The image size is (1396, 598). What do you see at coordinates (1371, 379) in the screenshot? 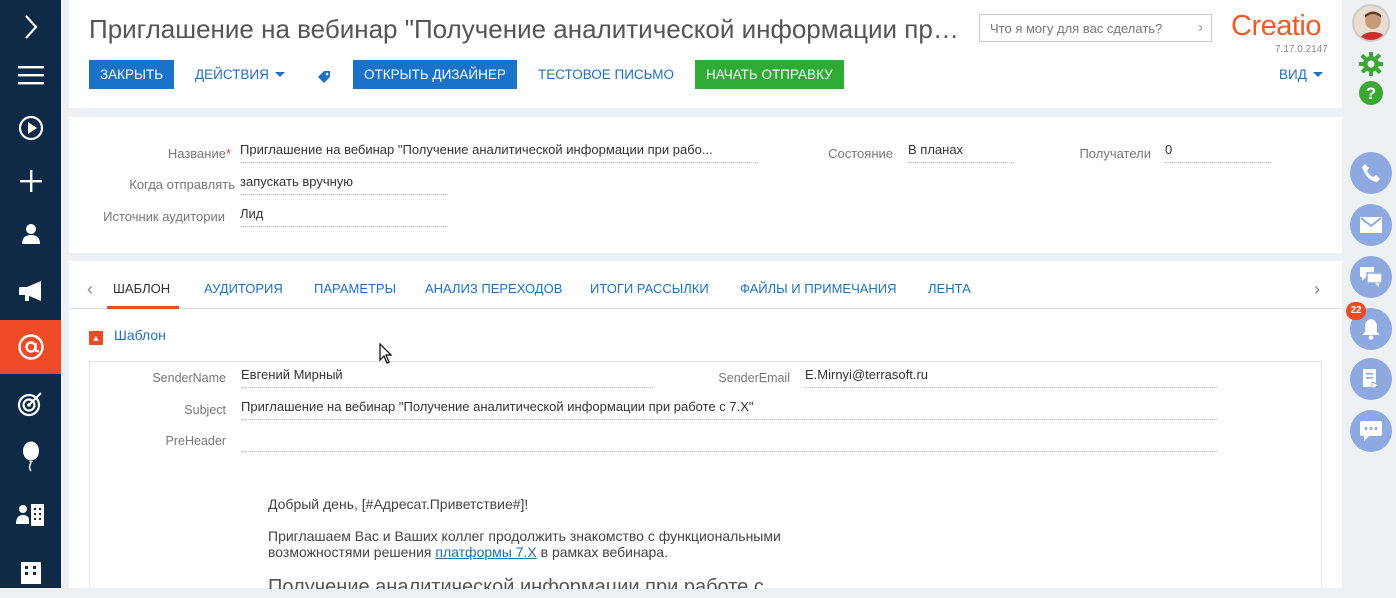
I see `processes-button` at bounding box center [1371, 379].